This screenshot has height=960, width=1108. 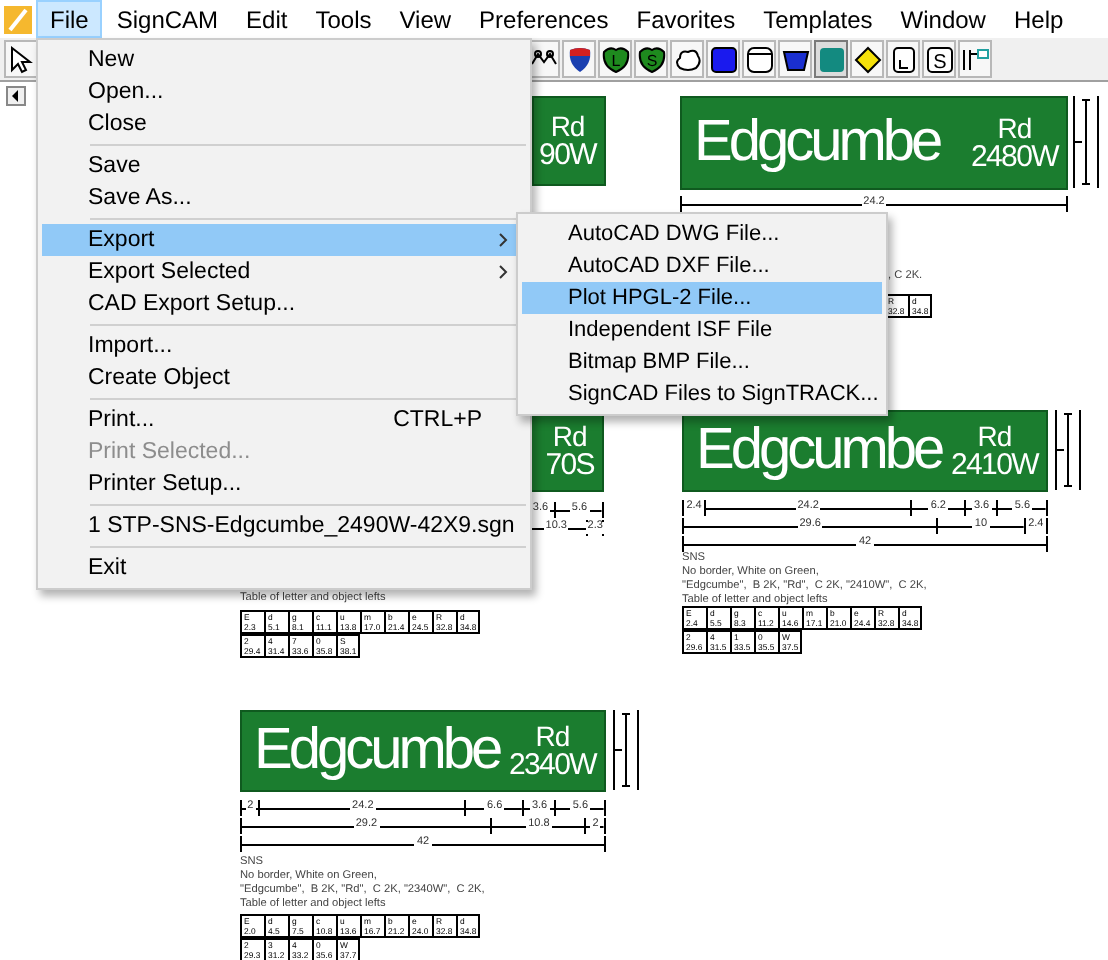 What do you see at coordinates (686, 19) in the screenshot?
I see `menu-item: Favorites` at bounding box center [686, 19].